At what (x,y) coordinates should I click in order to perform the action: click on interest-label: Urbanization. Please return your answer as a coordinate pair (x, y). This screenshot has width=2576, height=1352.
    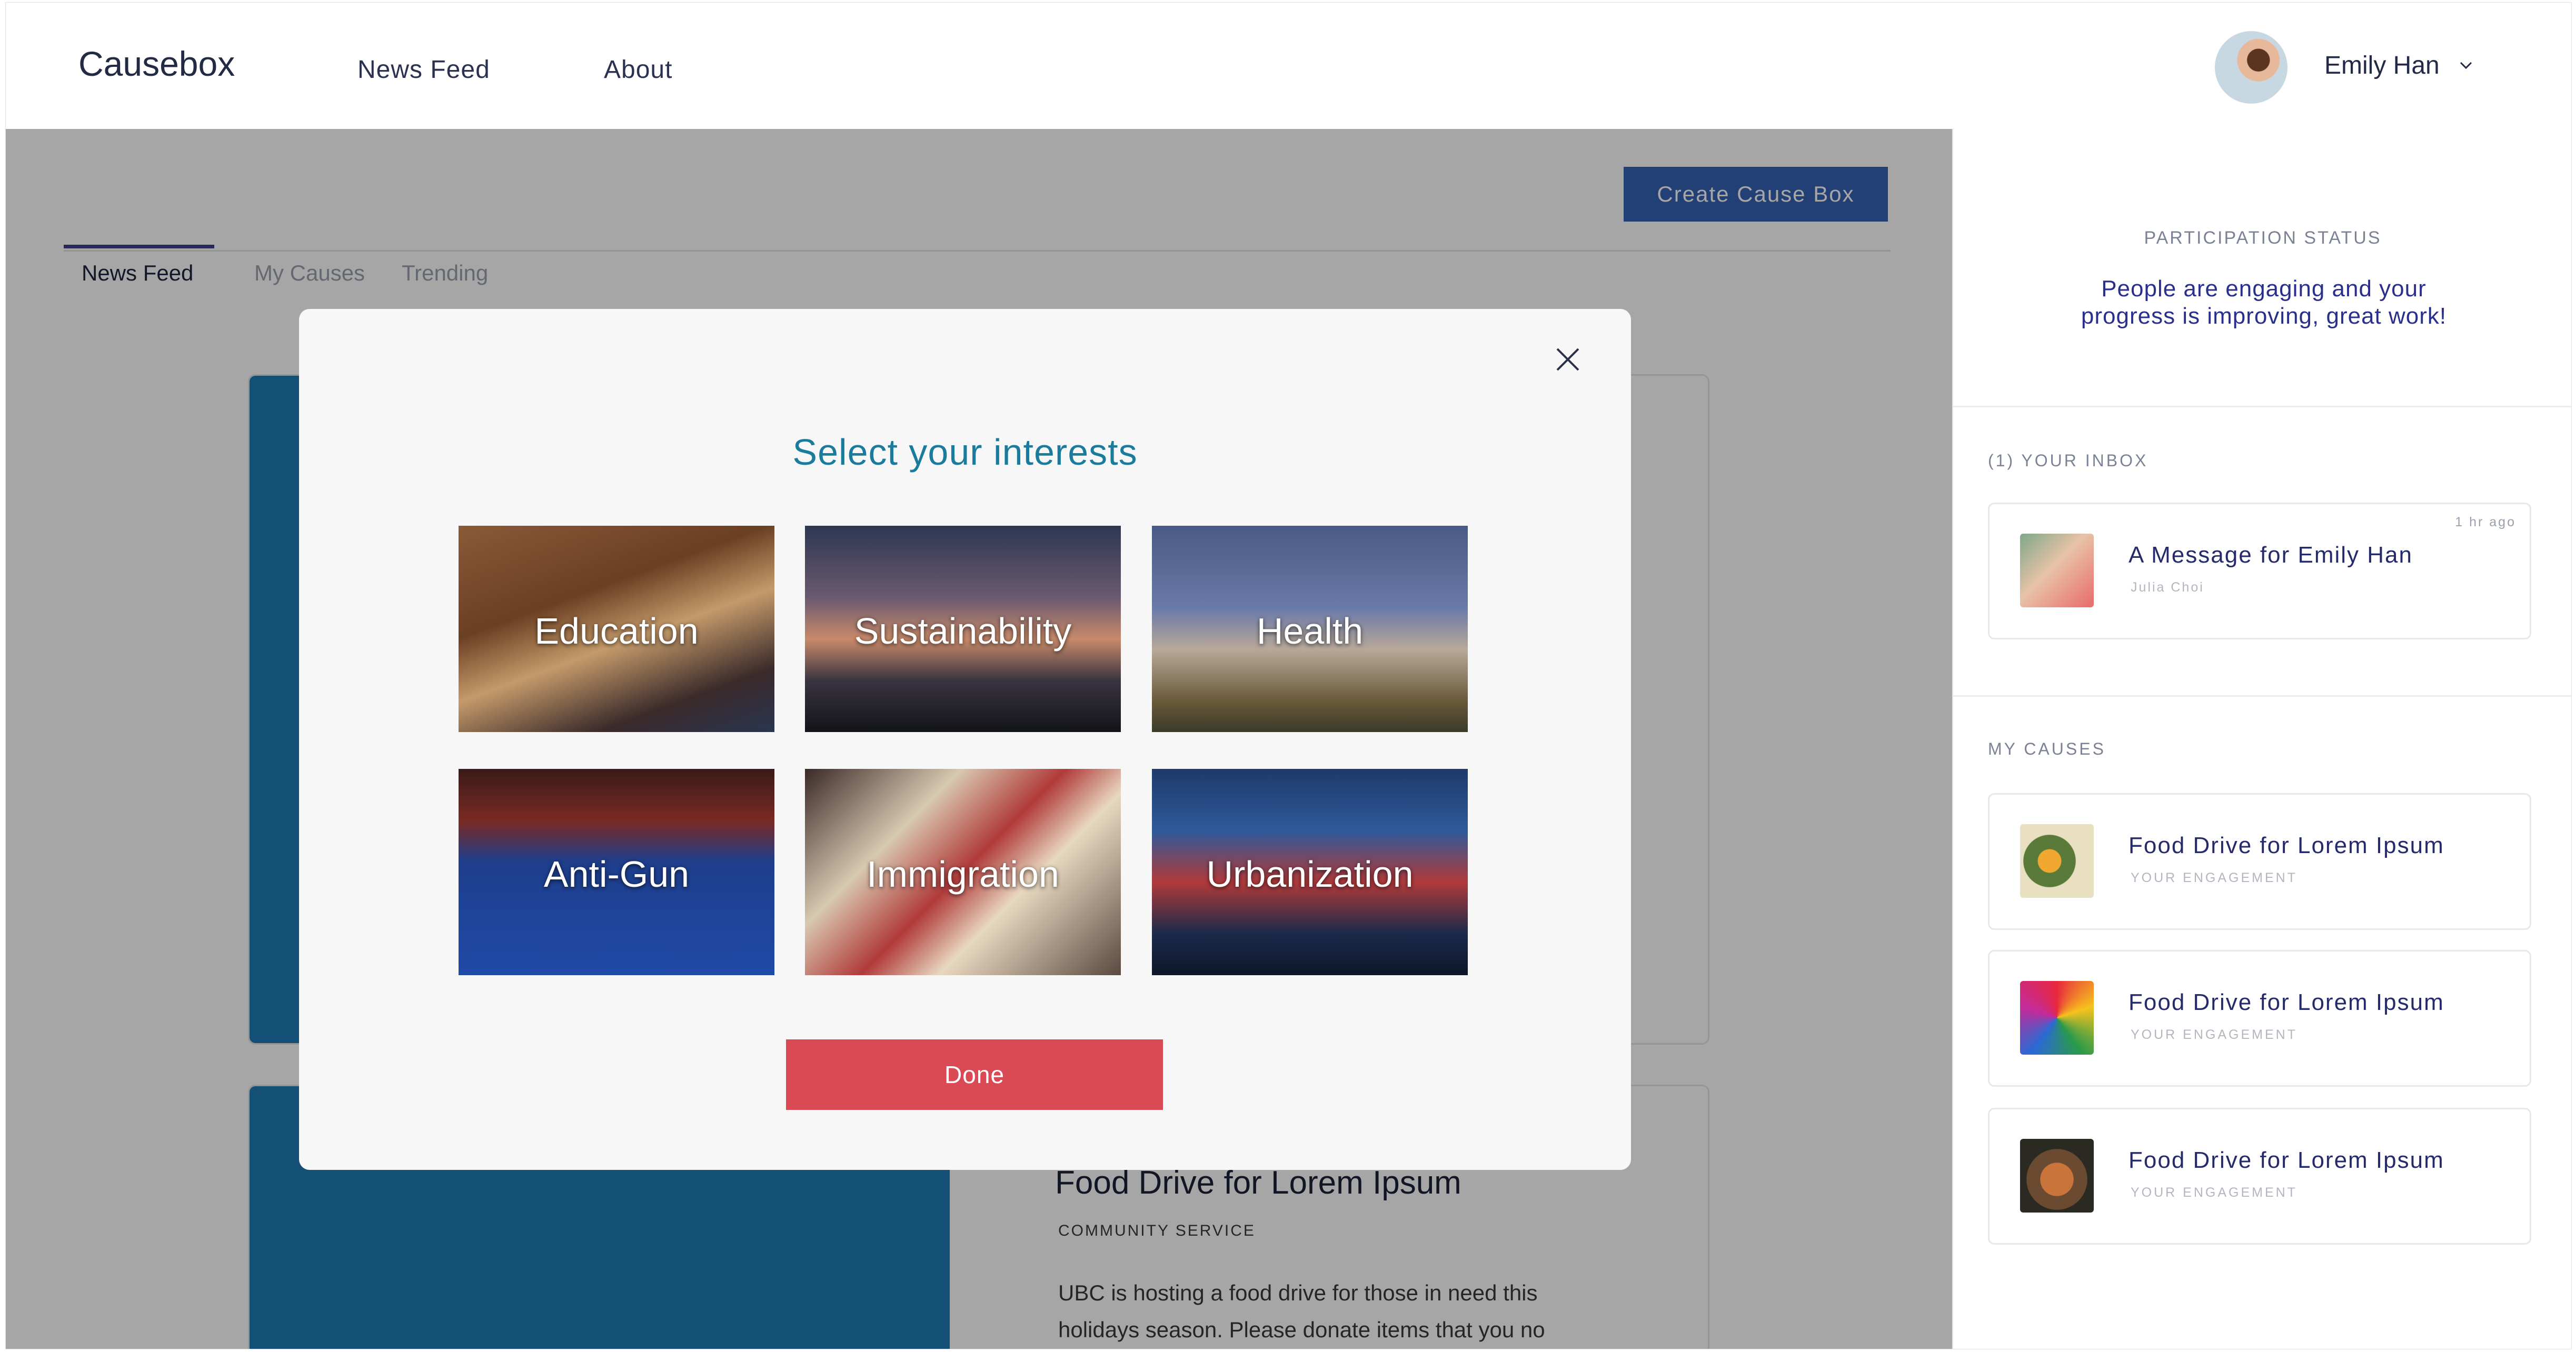
    Looking at the image, I should click on (1310, 874).